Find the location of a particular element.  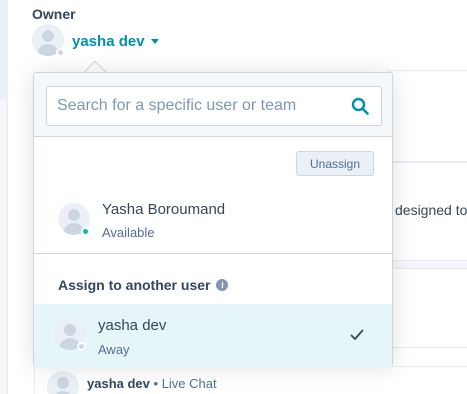

assign-section-header: Assign to another user i is located at coordinates (143, 285).